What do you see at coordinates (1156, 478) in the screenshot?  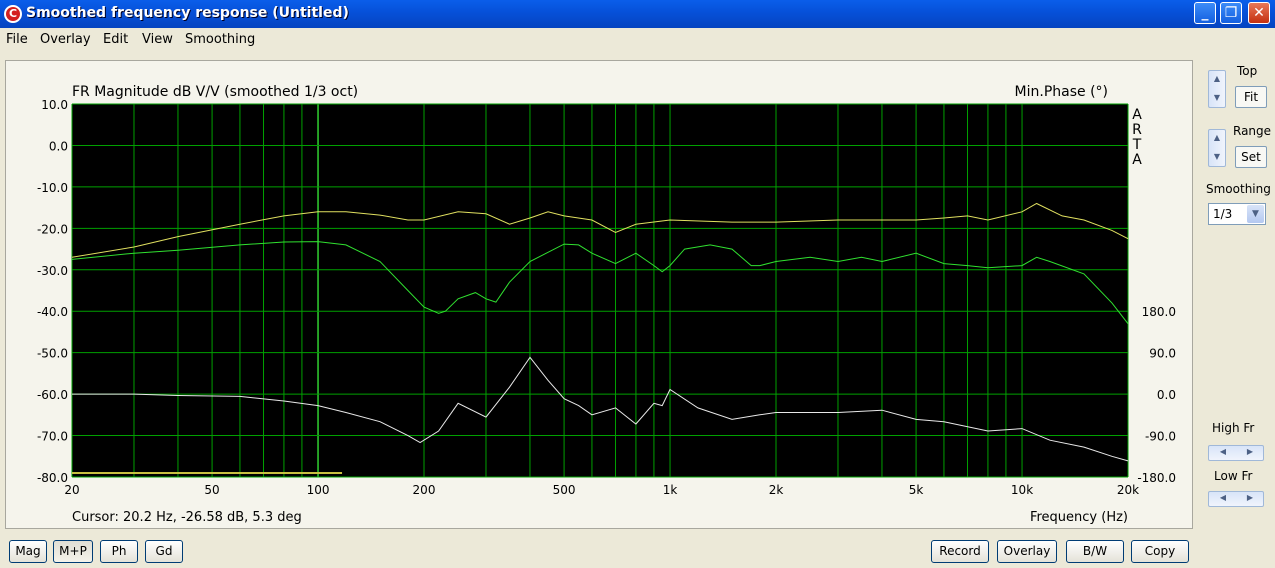 I see `phase-tick-label: -180.0` at bounding box center [1156, 478].